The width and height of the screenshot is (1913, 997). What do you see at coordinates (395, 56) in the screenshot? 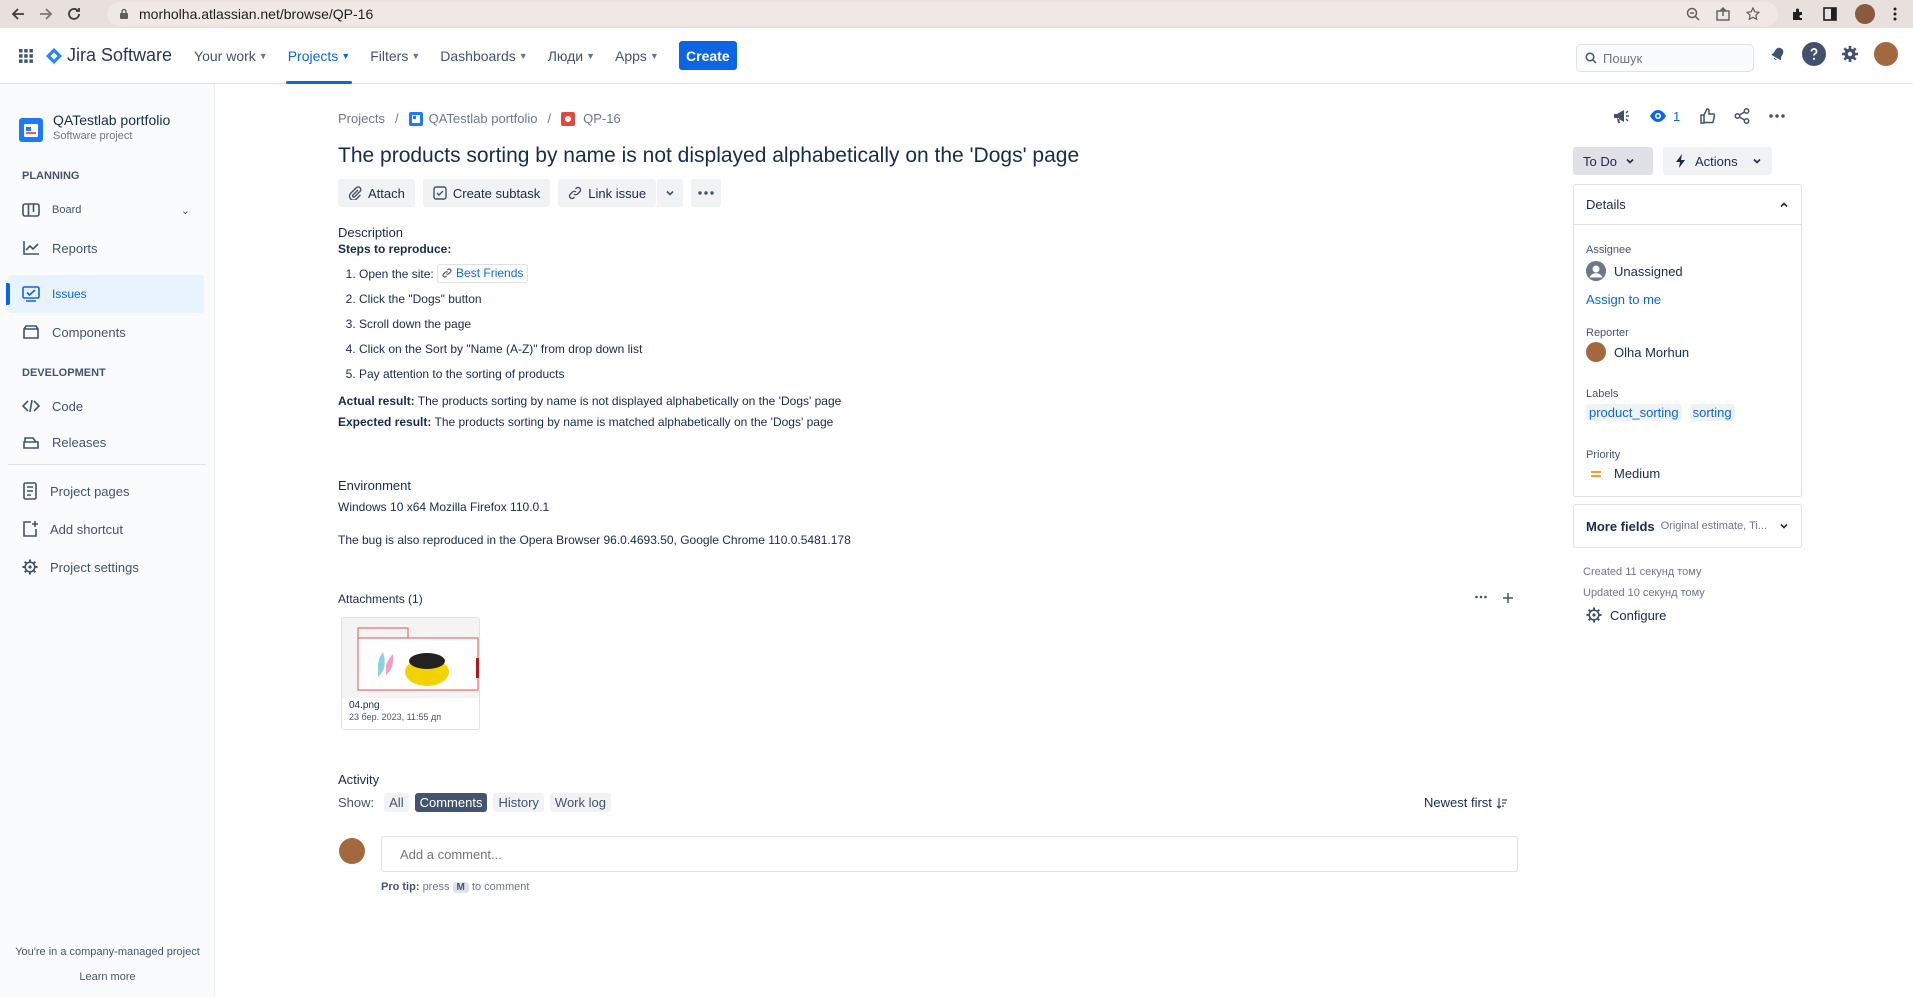
I see `nav-filters: Filters ▼` at bounding box center [395, 56].